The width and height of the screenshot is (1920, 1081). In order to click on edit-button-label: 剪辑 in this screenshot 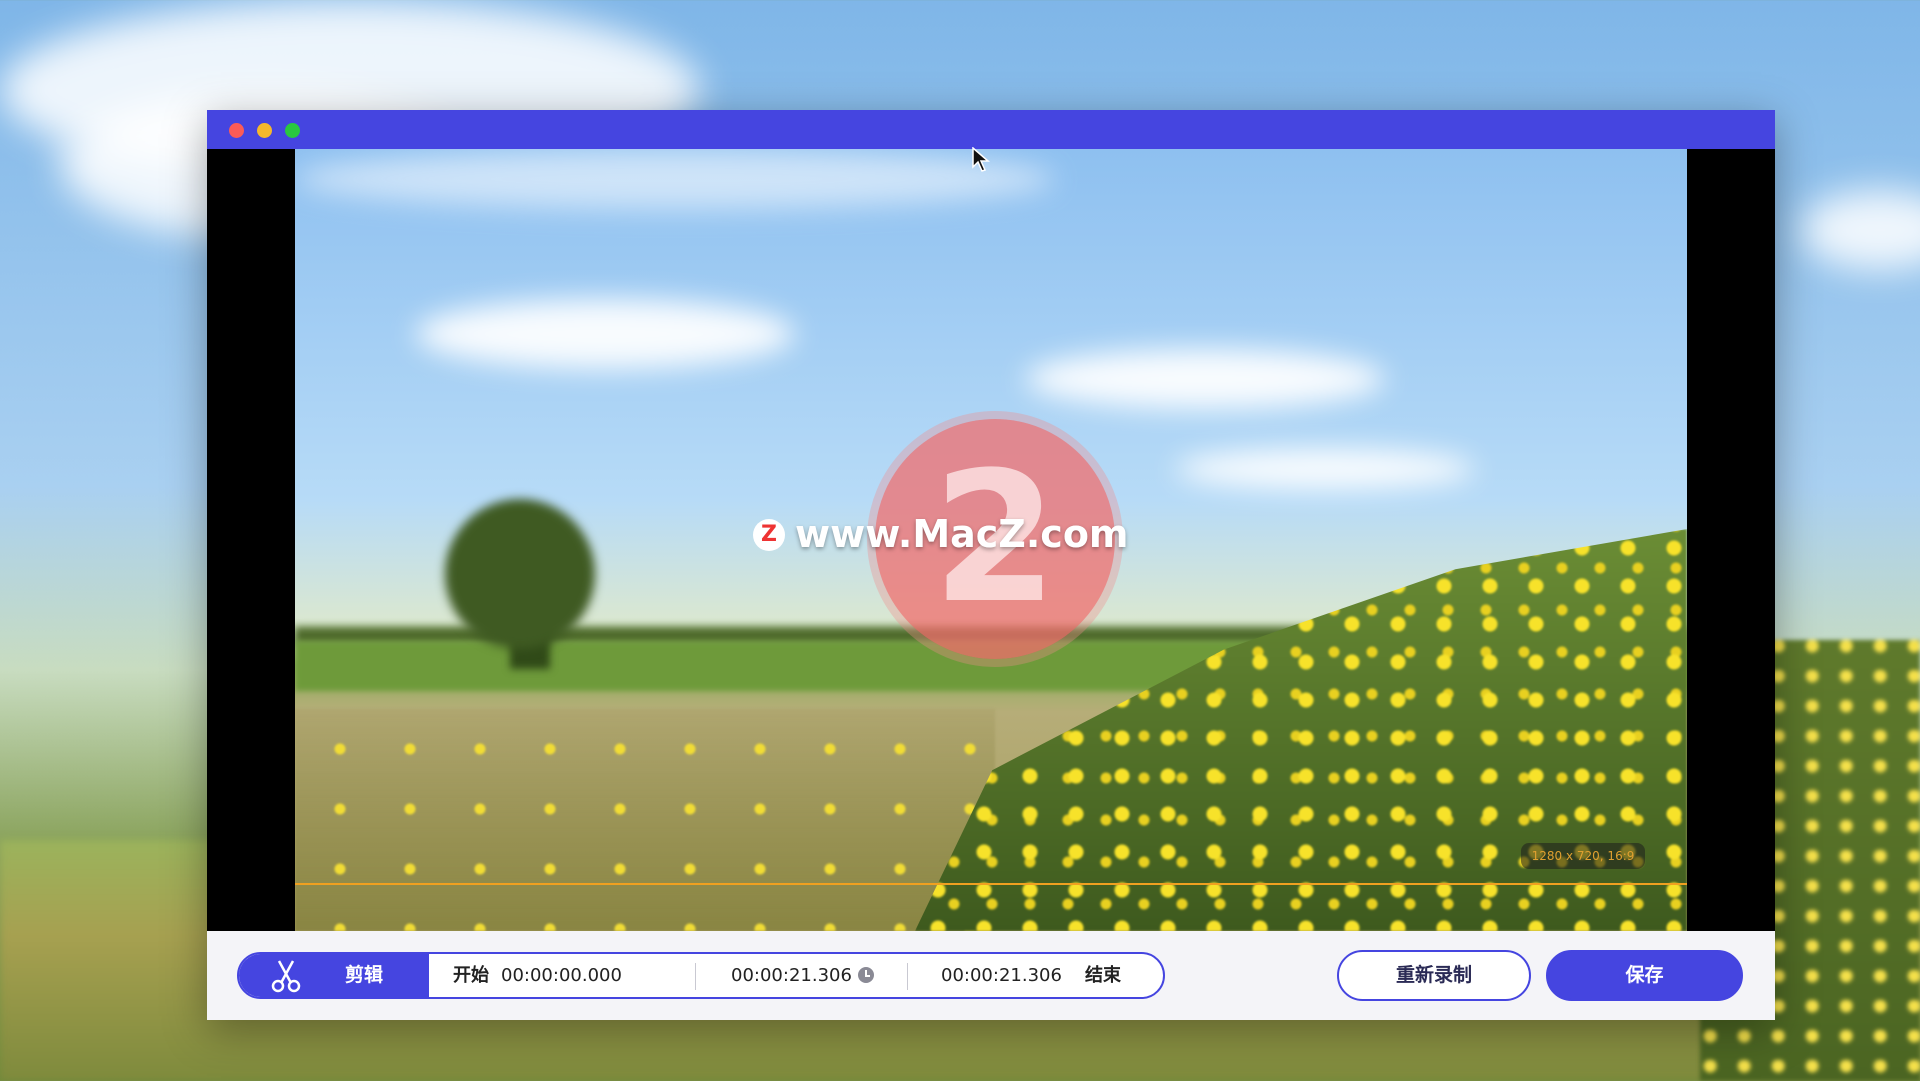, I will do `click(364, 975)`.